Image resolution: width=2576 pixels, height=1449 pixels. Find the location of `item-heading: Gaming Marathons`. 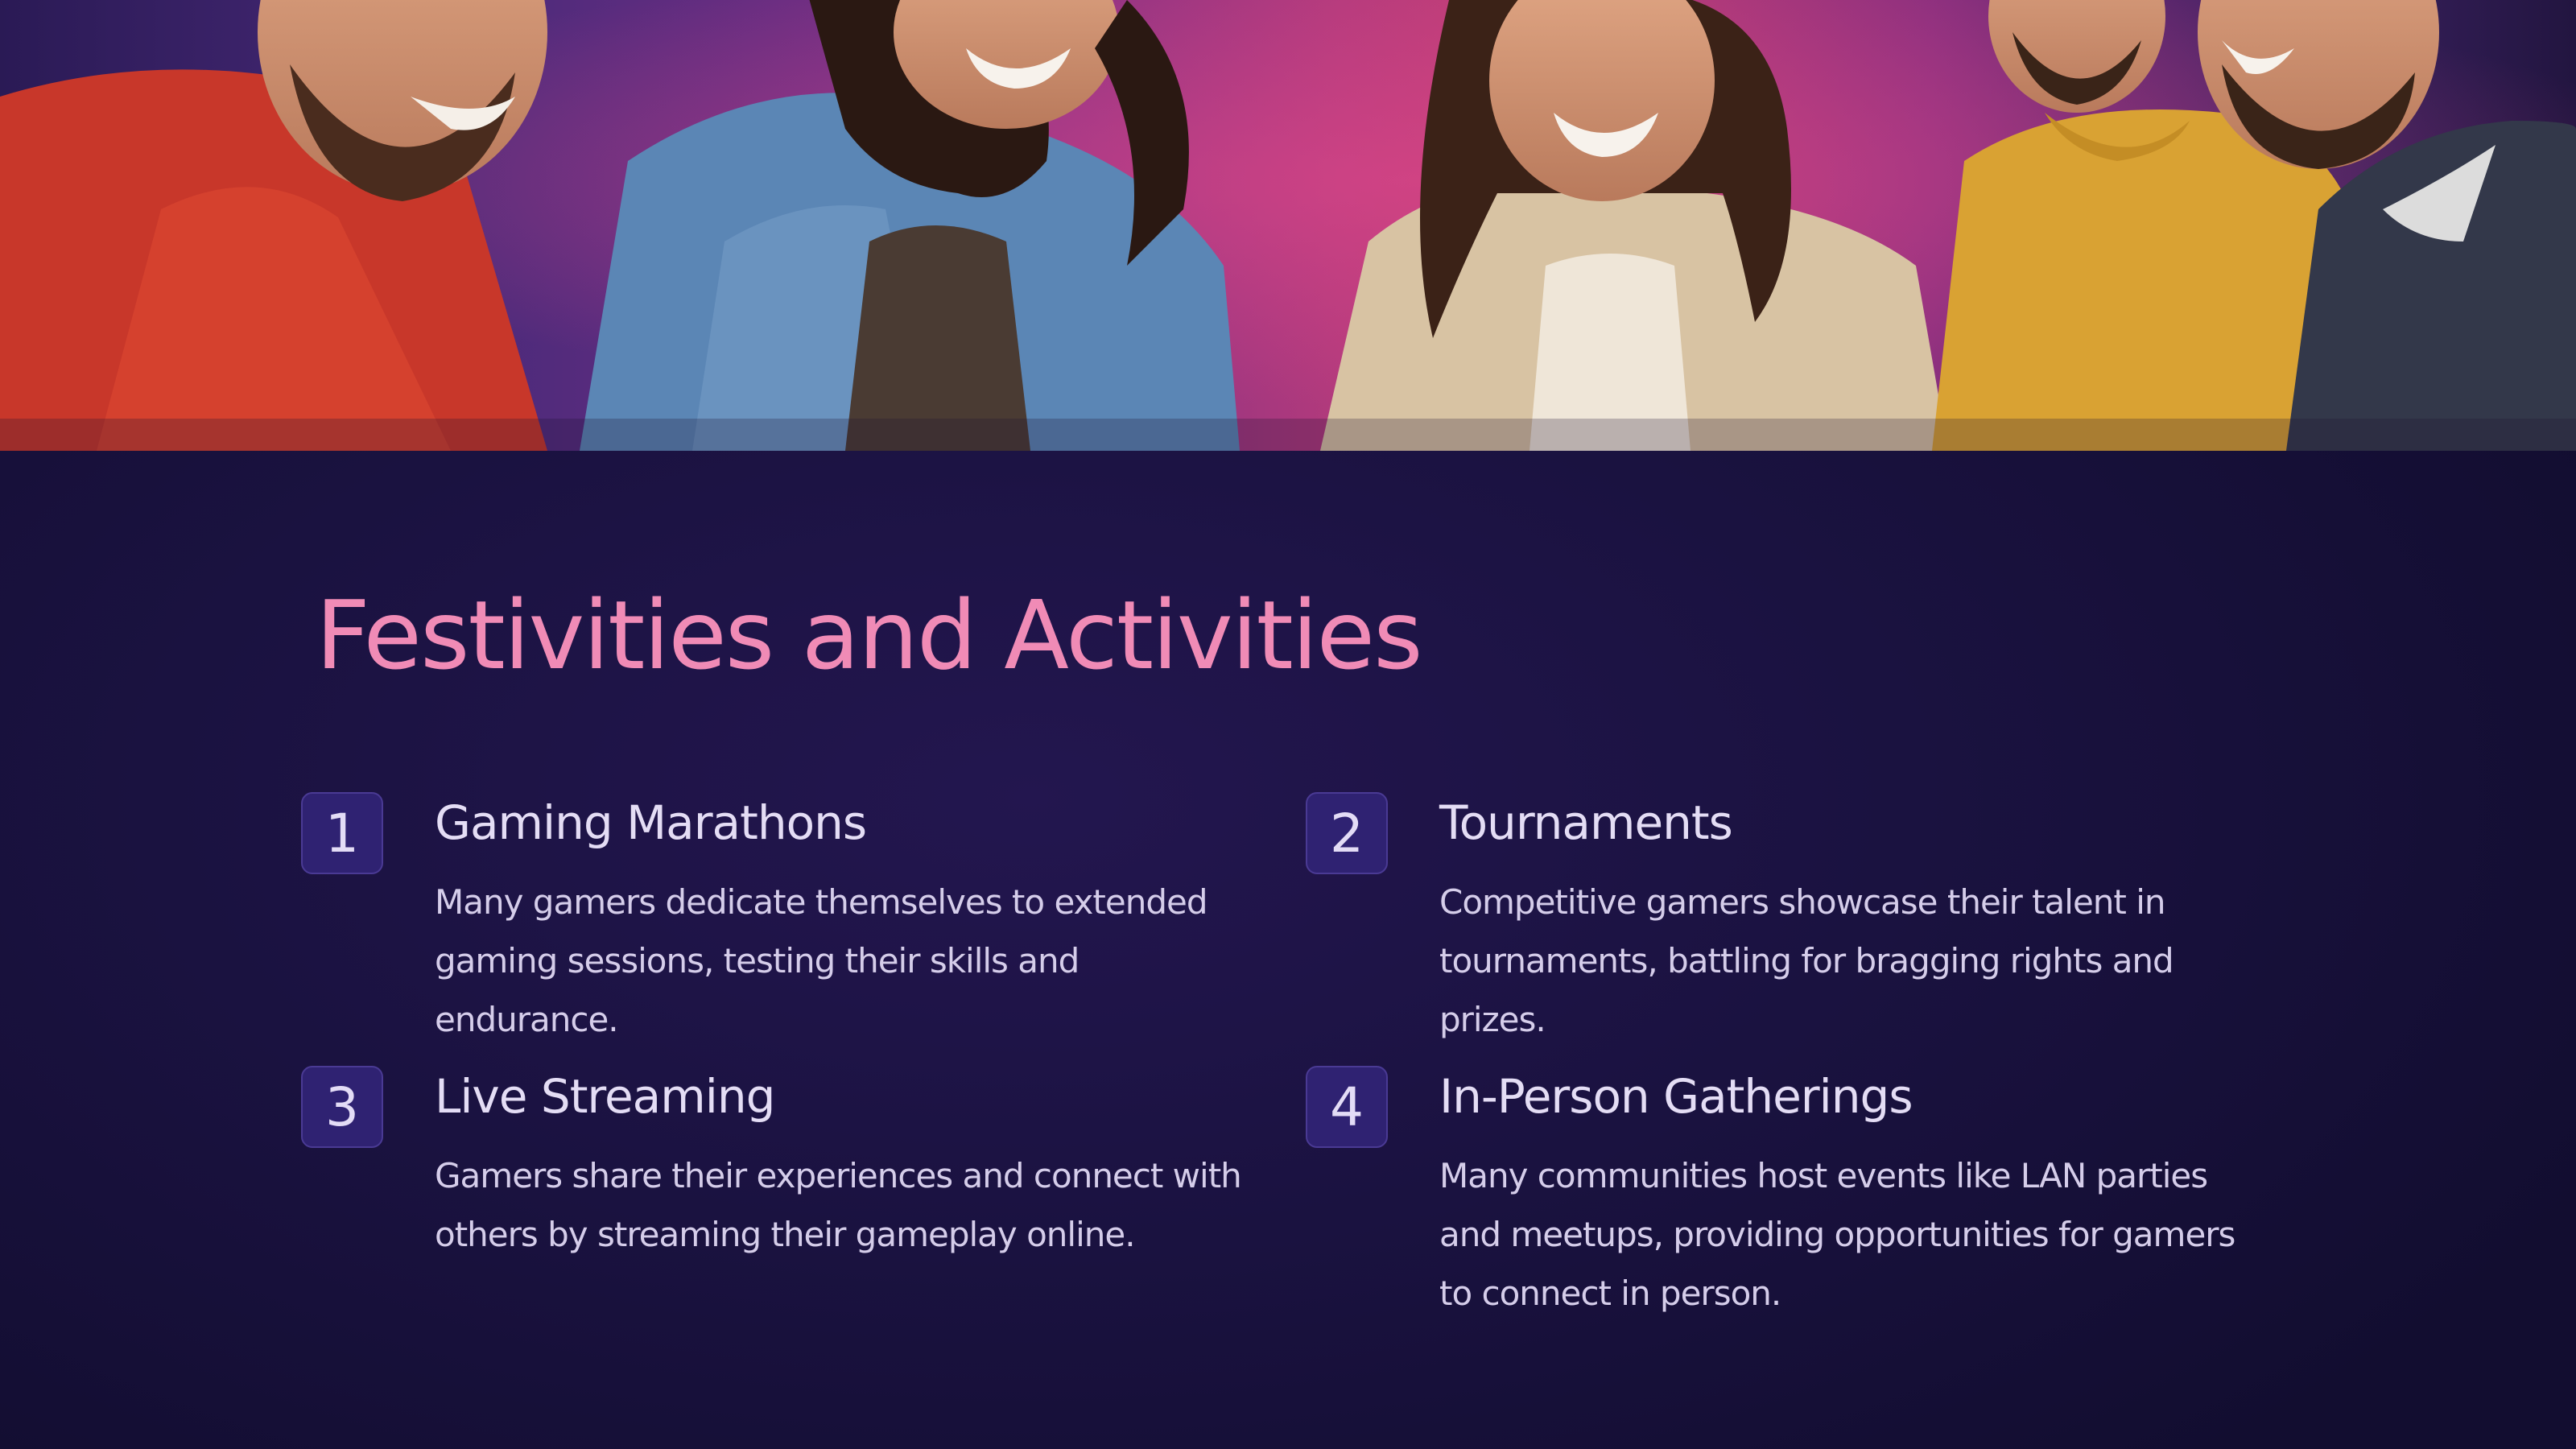

item-heading: Gaming Marathons is located at coordinates (651, 822).